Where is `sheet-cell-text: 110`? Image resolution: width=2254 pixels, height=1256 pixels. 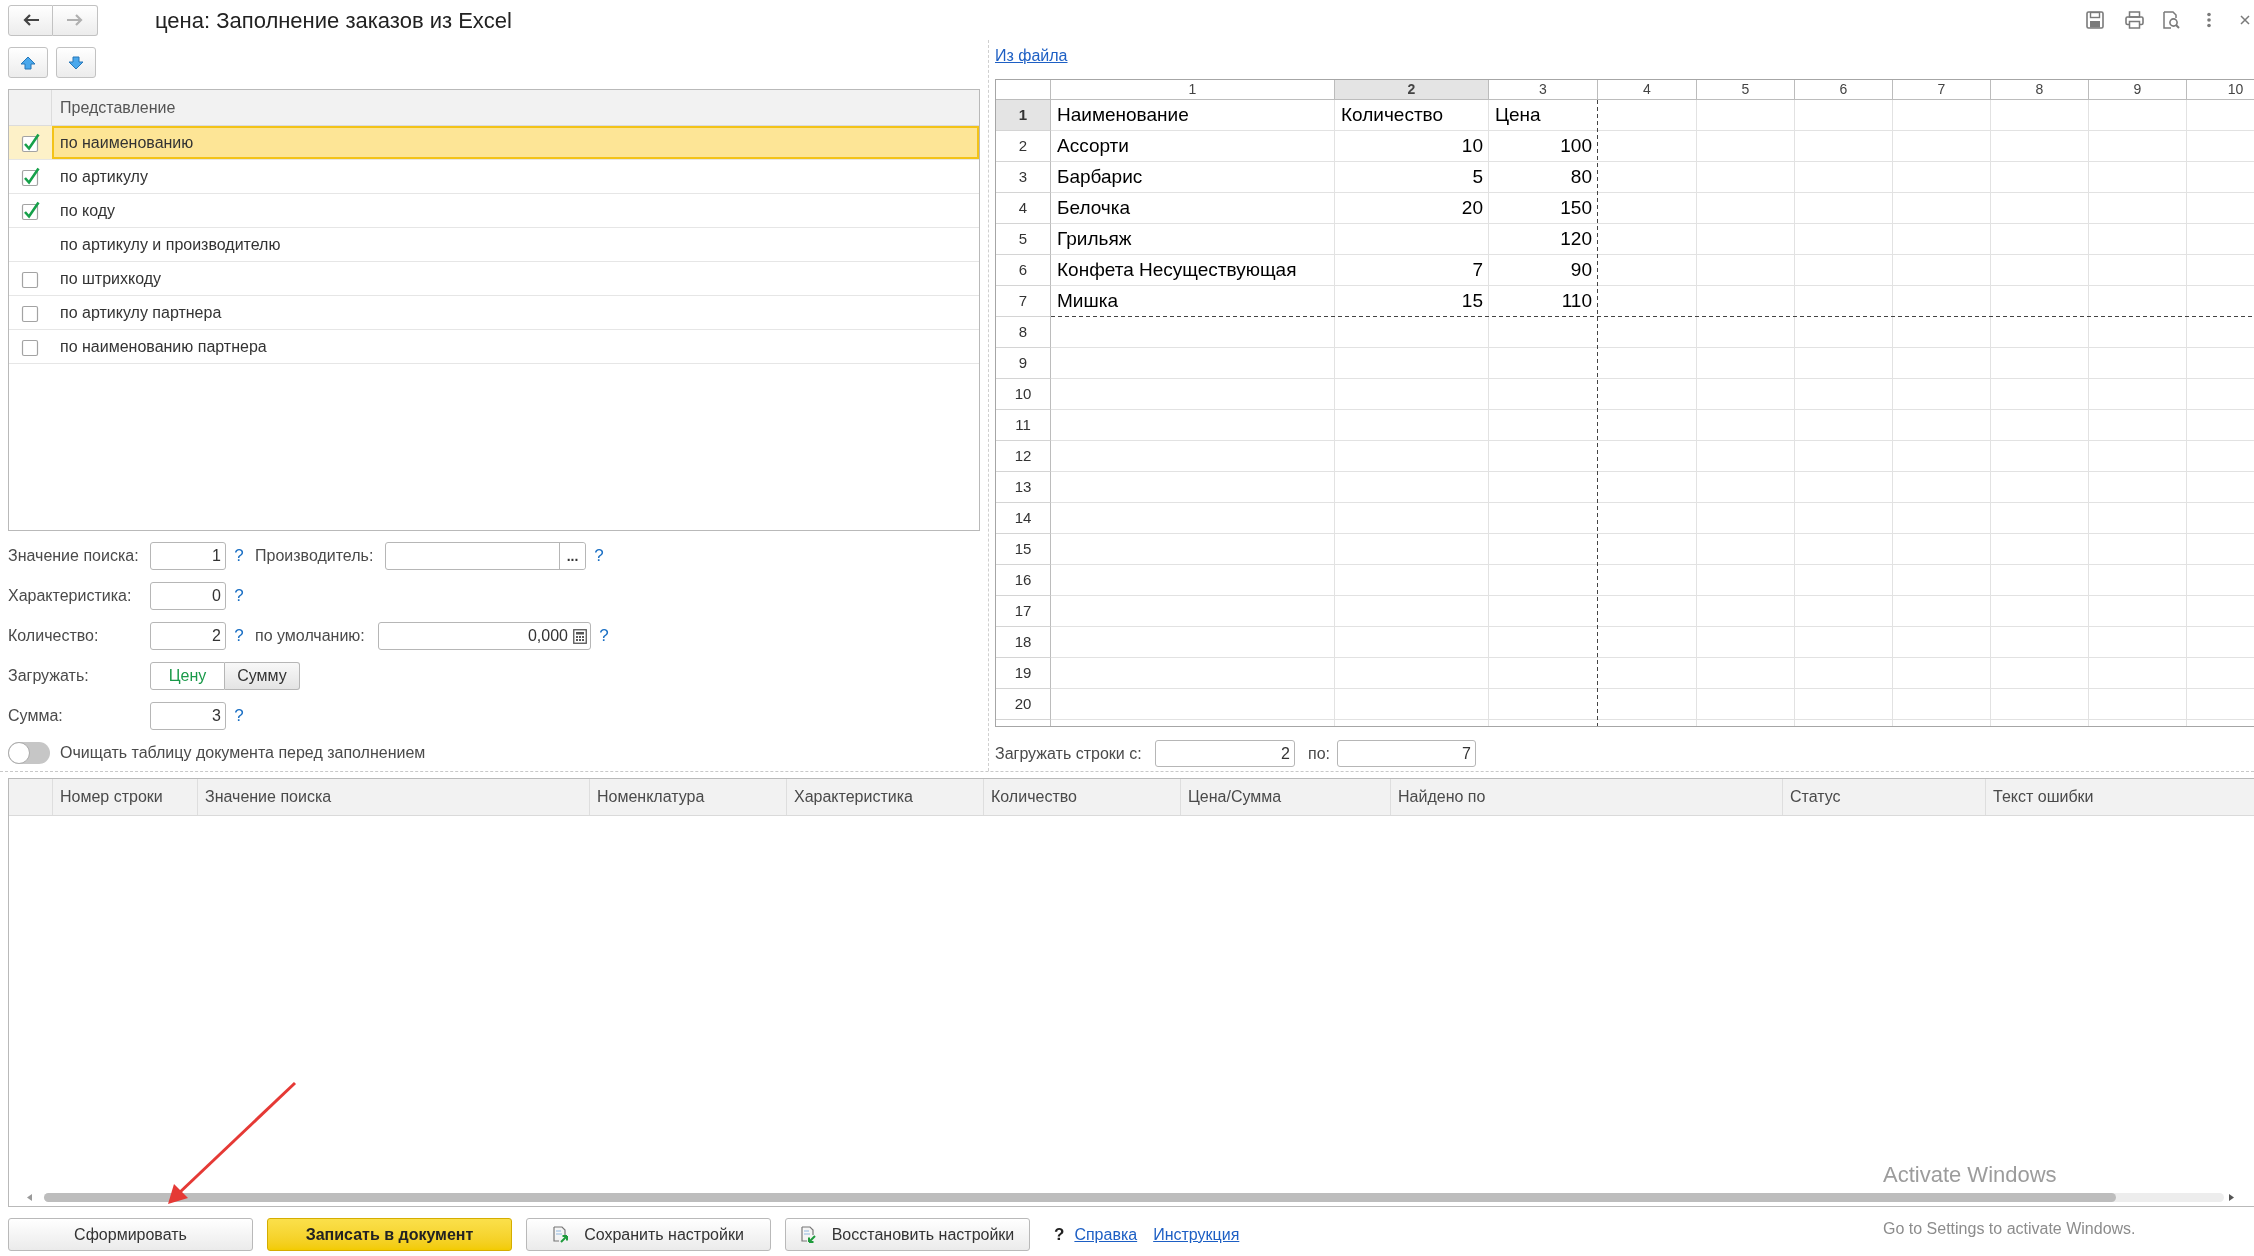
sheet-cell-text: 110 is located at coordinates (1576, 301).